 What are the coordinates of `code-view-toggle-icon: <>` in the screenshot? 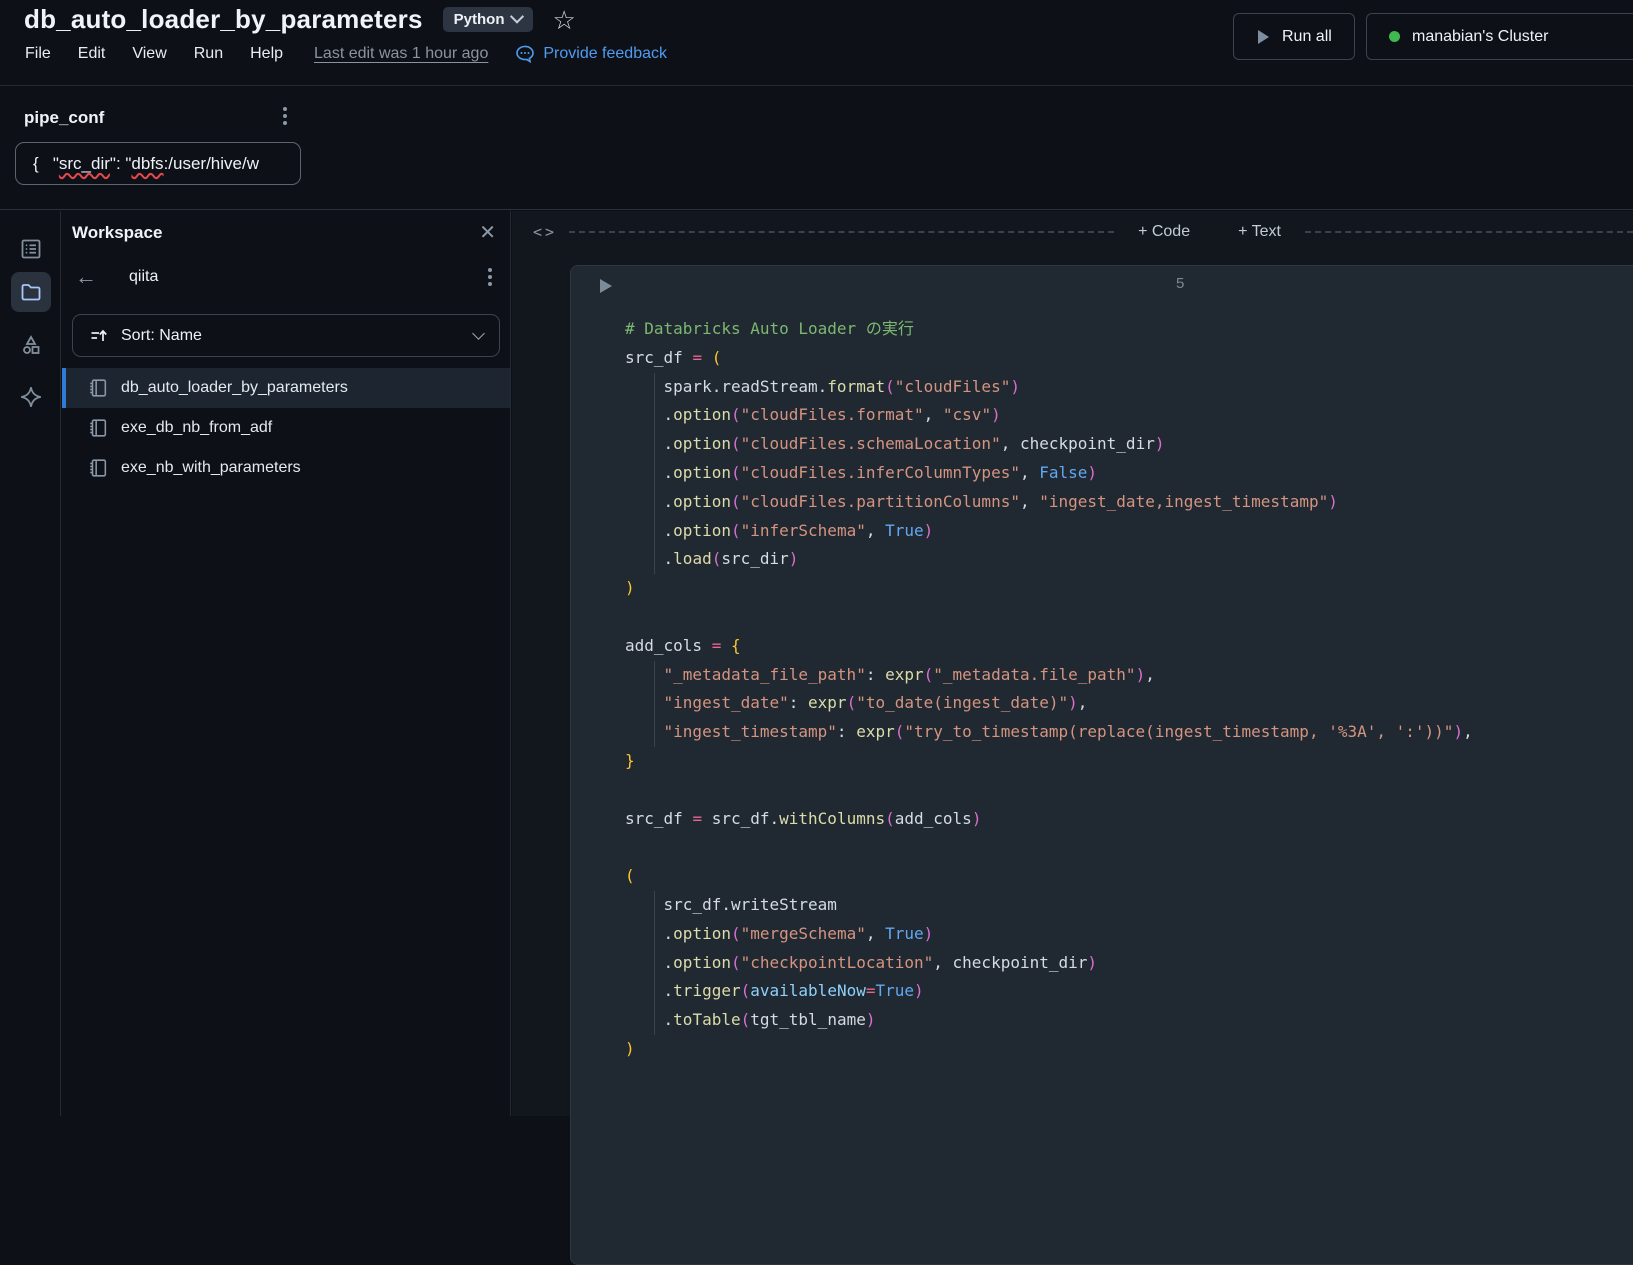 It's located at (545, 232).